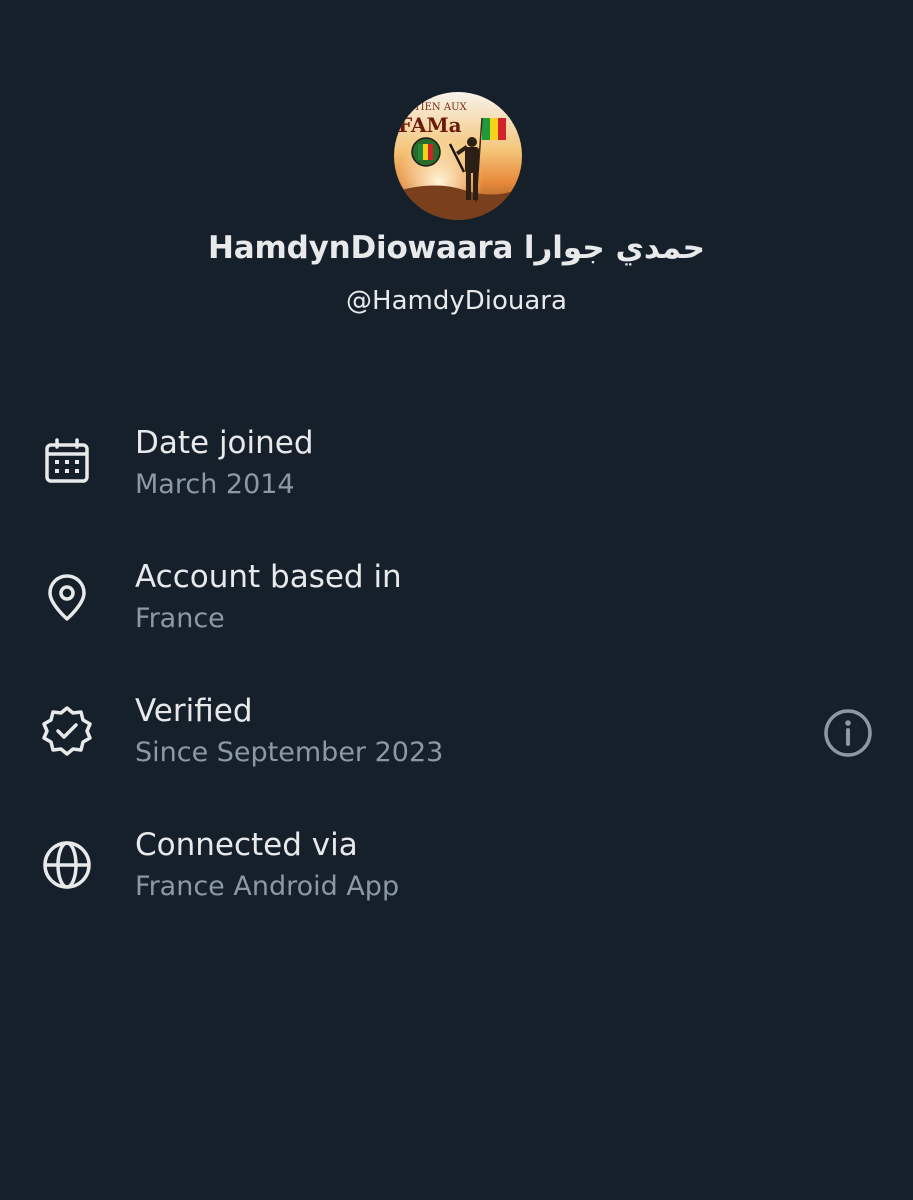 This screenshot has width=913, height=1200. Describe the element at coordinates (456, 612) in the screenshot. I see `info-row-account-based-in: Account based in France` at that location.